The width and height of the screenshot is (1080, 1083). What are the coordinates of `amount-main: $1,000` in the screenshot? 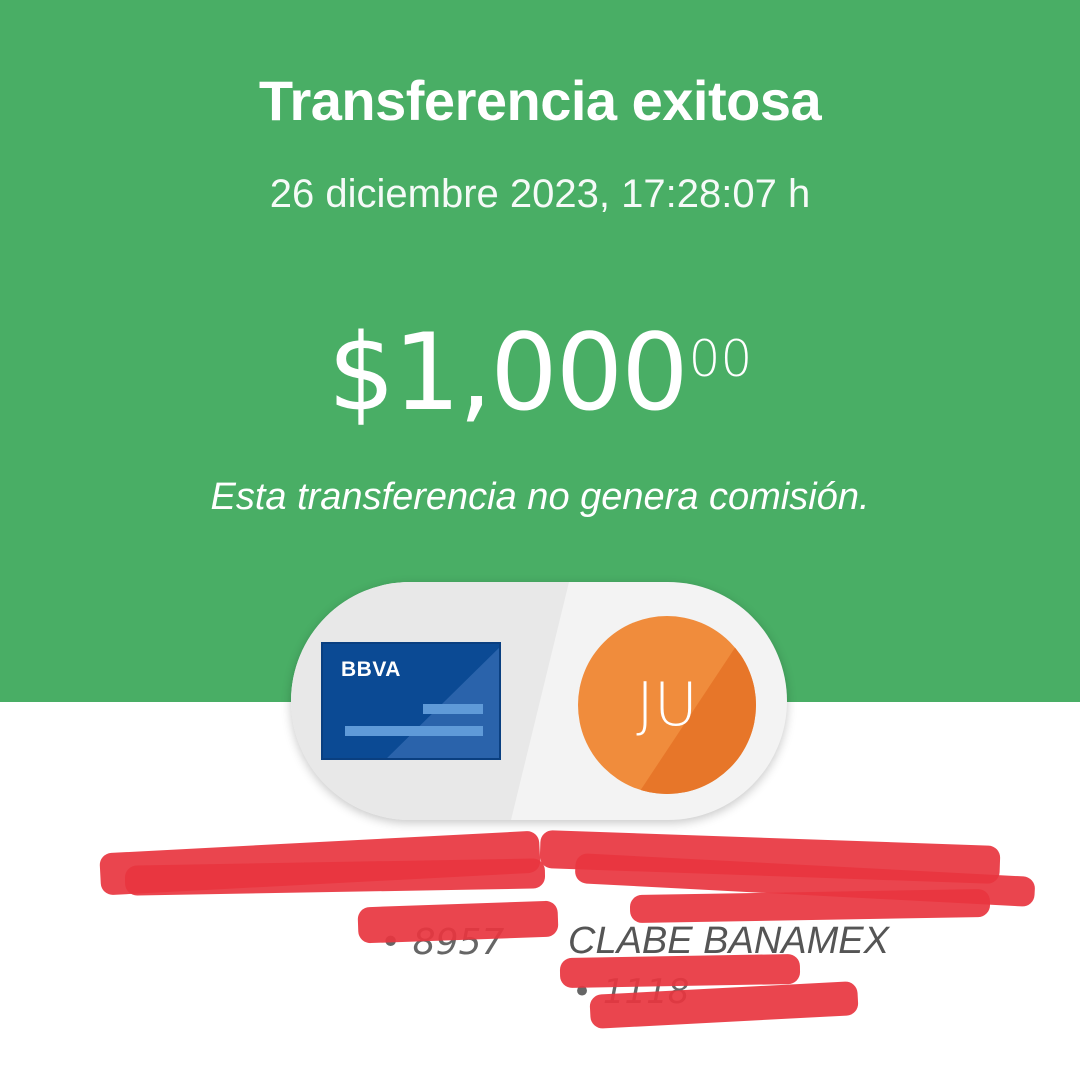 It's located at (508, 372).